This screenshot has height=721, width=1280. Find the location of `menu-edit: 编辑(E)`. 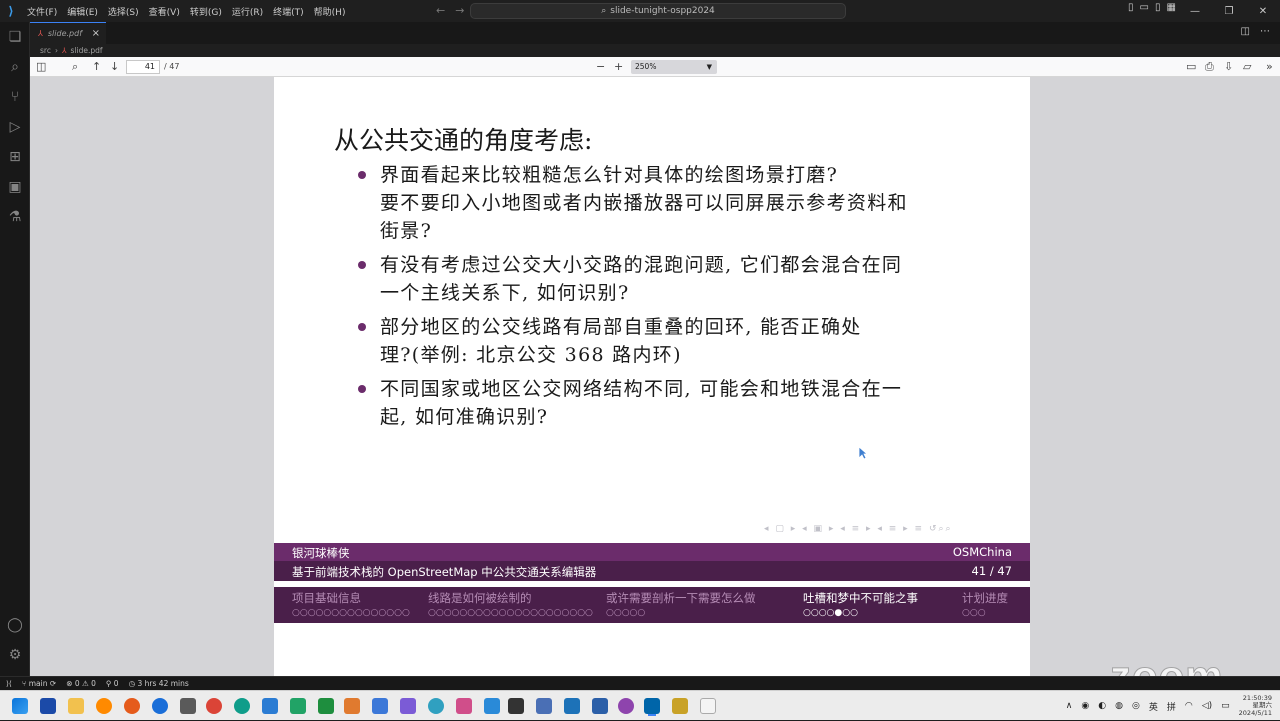

menu-edit: 编辑(E) is located at coordinates (82, 11).